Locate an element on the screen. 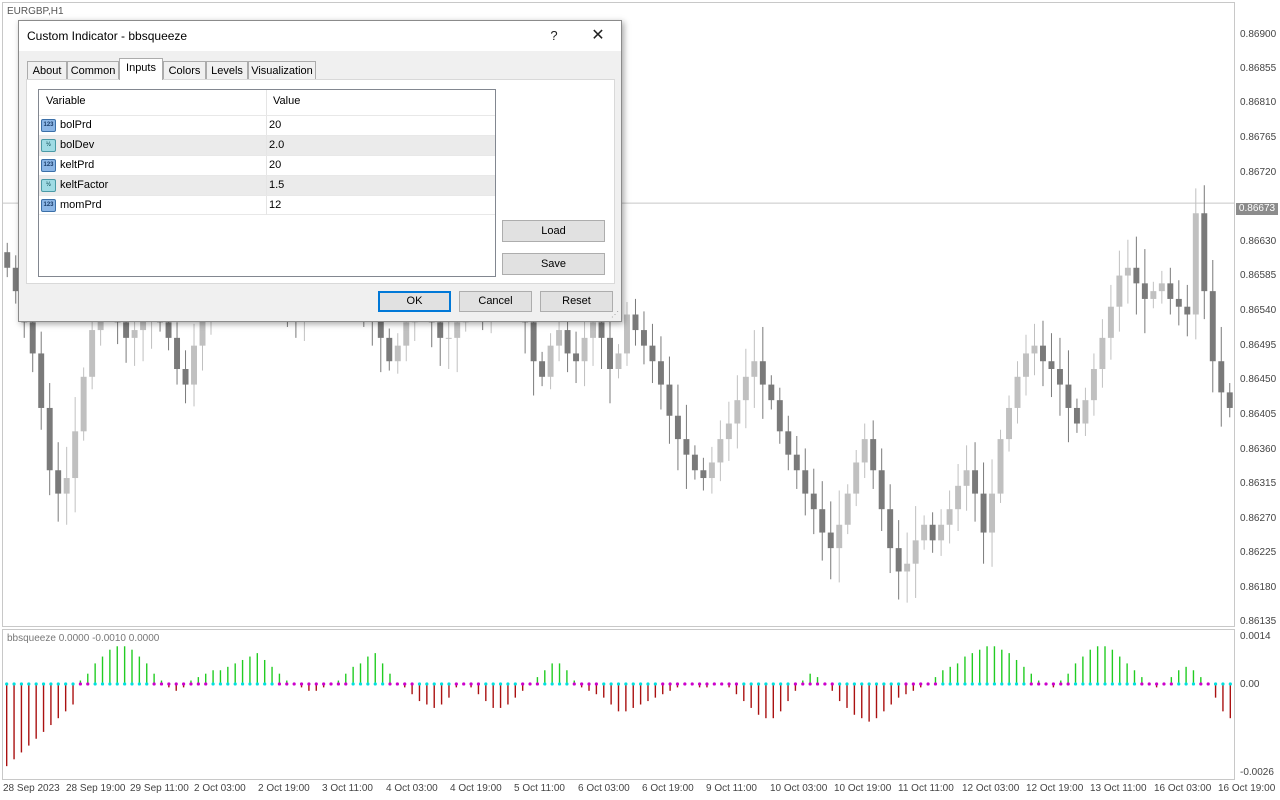 The width and height of the screenshot is (1280, 800). table-row: 123 bolPrd 20 is located at coordinates (267, 125).